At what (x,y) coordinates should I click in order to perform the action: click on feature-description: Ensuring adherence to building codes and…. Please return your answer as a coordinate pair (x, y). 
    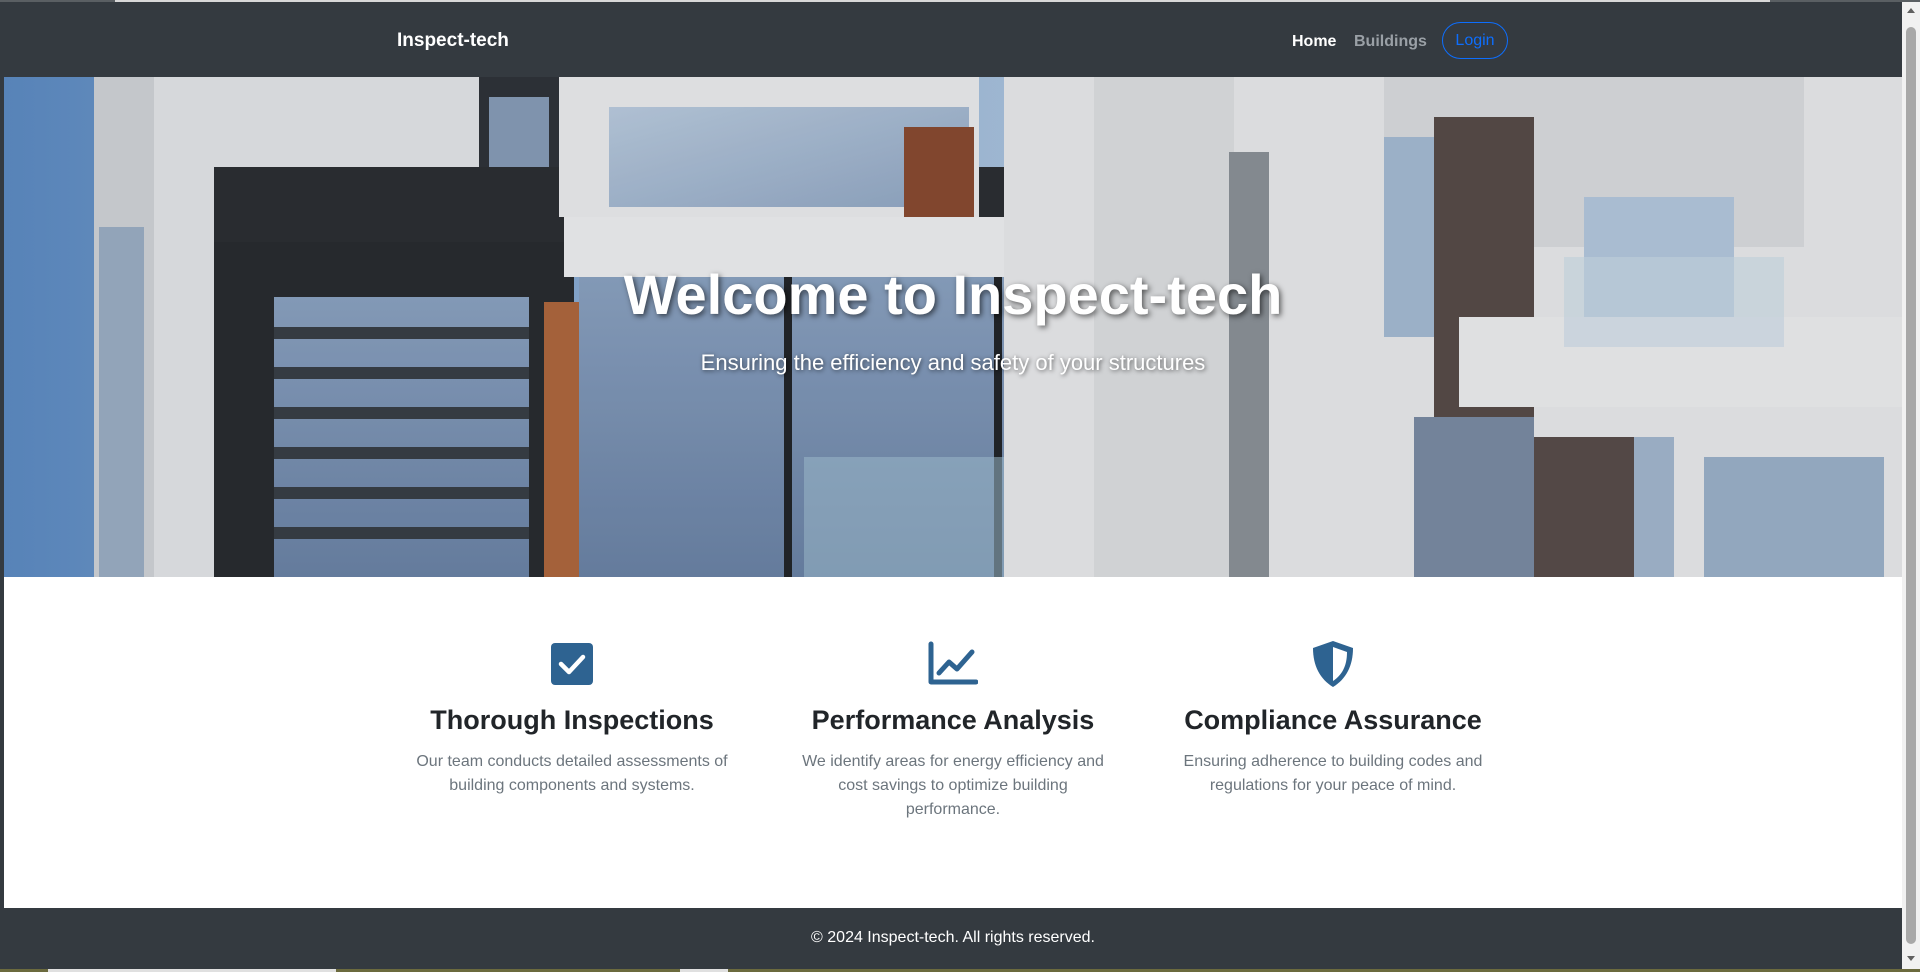
    Looking at the image, I should click on (1333, 773).